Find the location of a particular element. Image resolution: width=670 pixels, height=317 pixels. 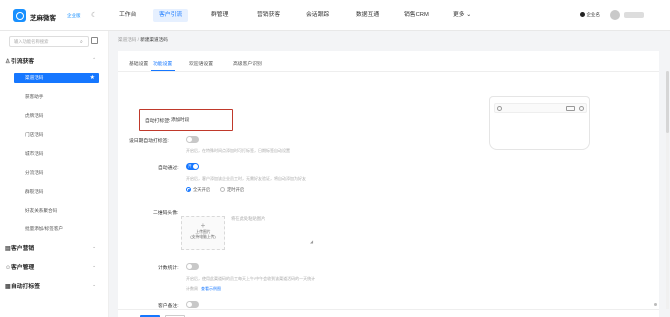

tab-basic-settings: 基础设置 is located at coordinates (138, 63).